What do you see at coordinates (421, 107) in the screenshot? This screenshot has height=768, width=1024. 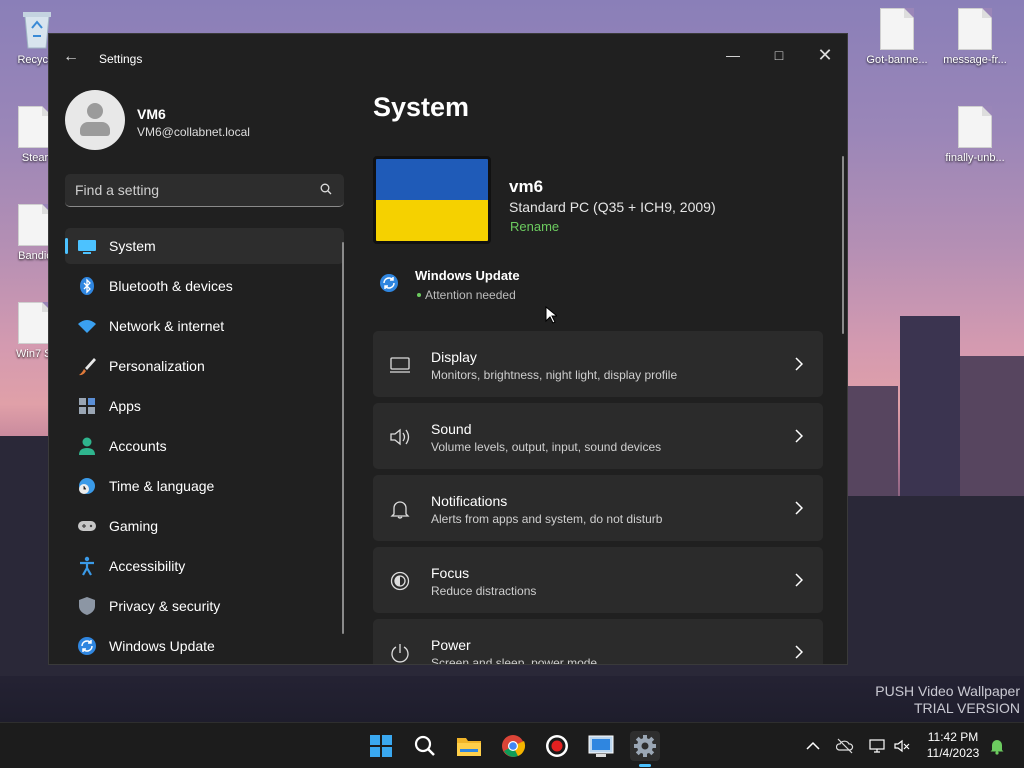 I see `page-title: System` at bounding box center [421, 107].